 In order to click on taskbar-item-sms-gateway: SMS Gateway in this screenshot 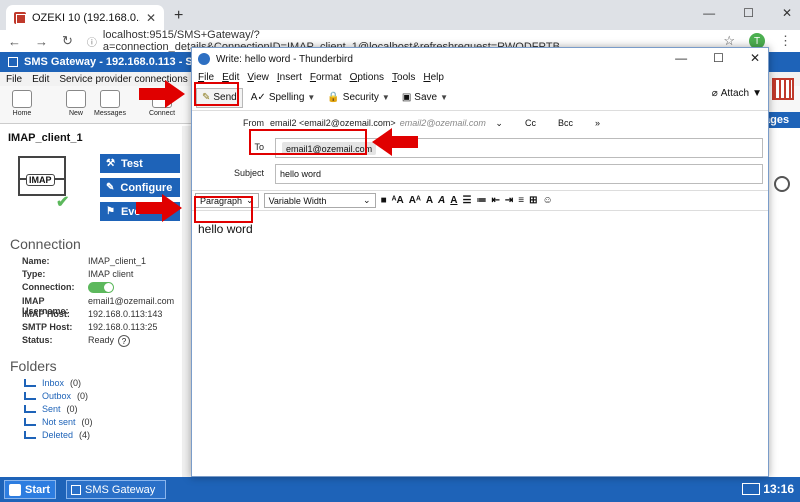, I will do `click(116, 489)`.